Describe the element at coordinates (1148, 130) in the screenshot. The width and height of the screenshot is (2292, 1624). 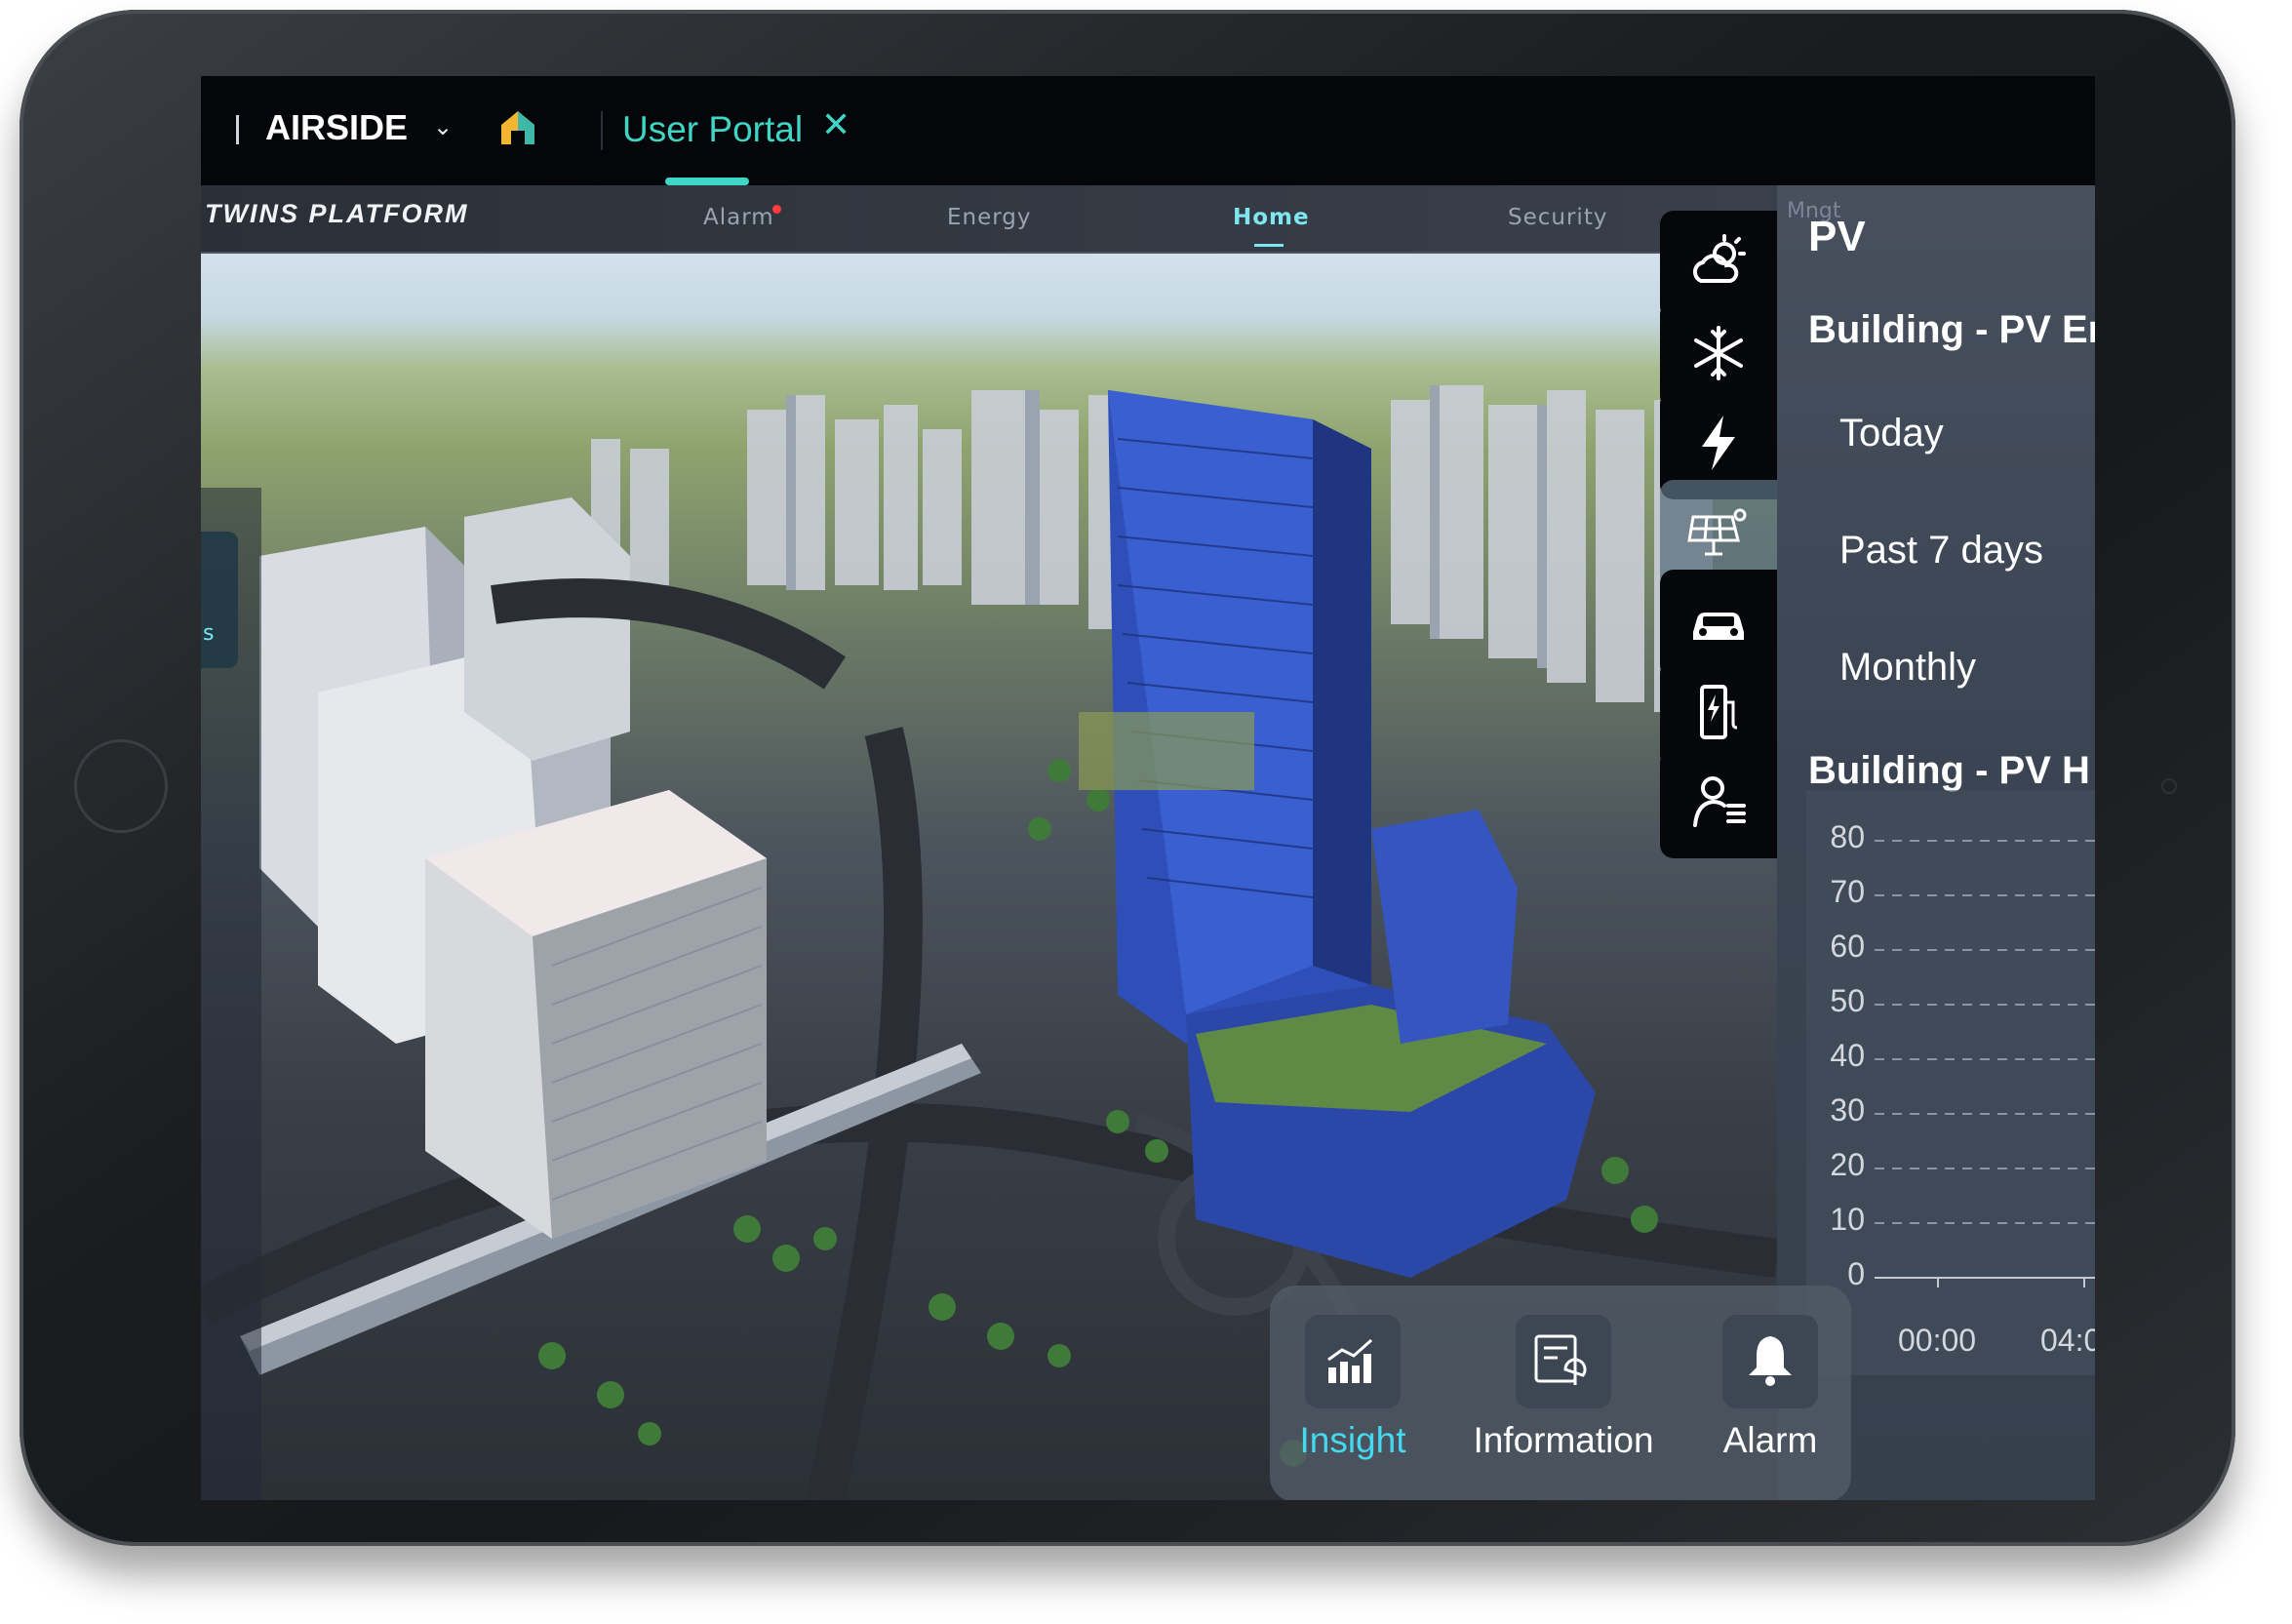
I see `top-bar: AIRSIDE ⌄ User Portal ✕` at that location.